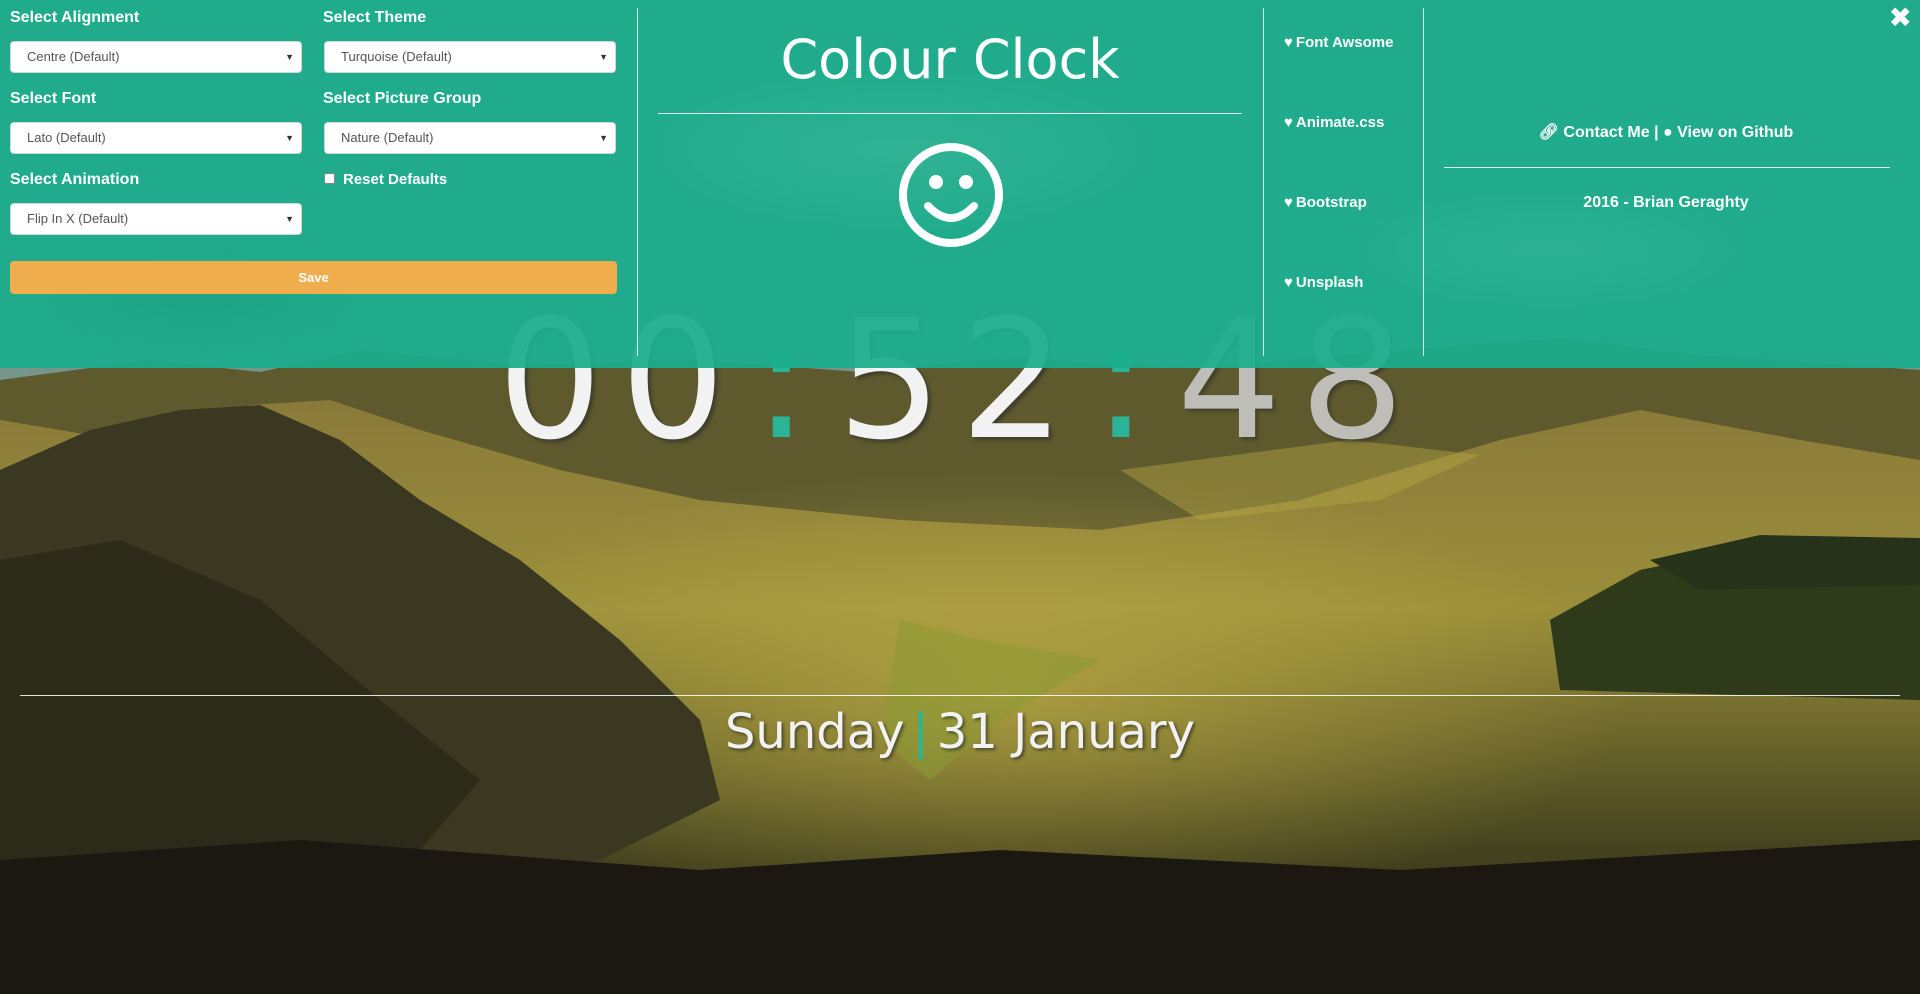 The height and width of the screenshot is (994, 1920). What do you see at coordinates (313, 277) in the screenshot?
I see `save-button: Save` at bounding box center [313, 277].